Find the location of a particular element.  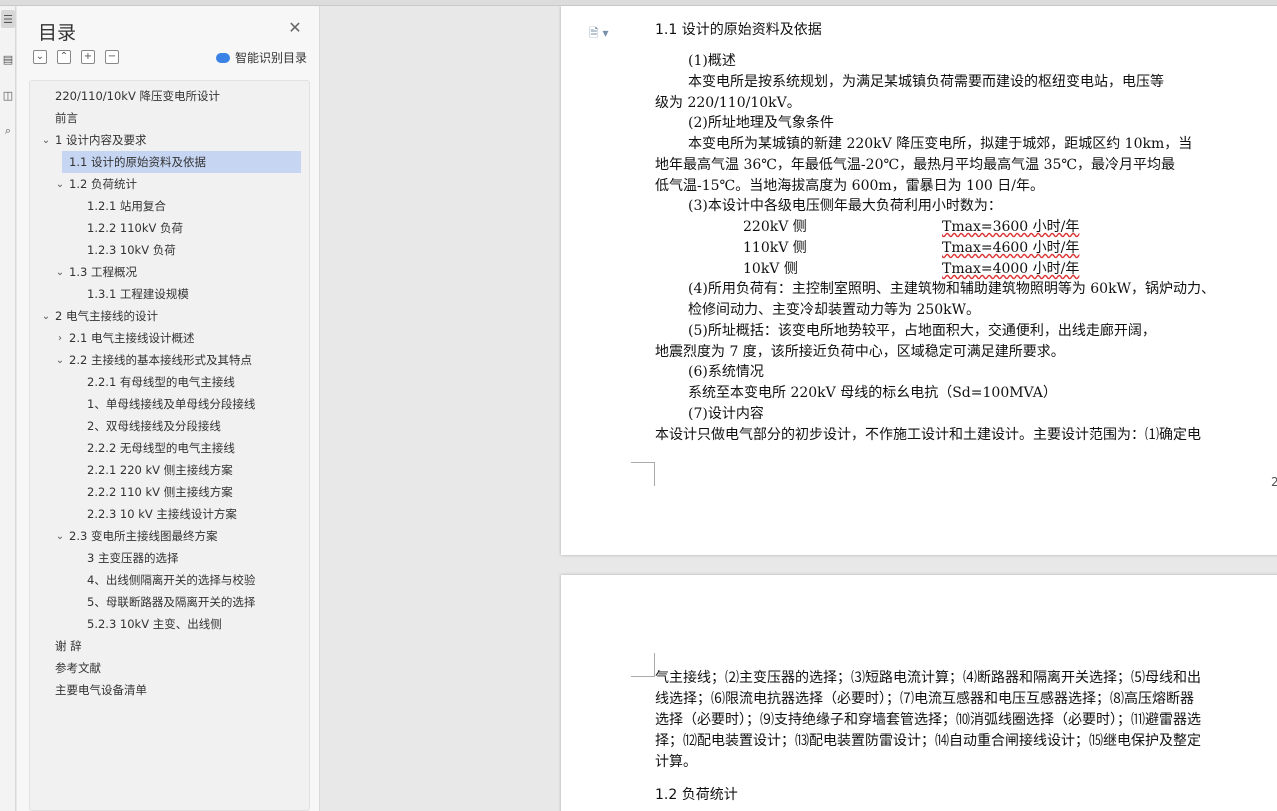

paragraph-line: 选择（必要时）；⑼支持绝缘子和穿墙套管选择；⑽消弧线圈选择（必要时）；⑾避雷器选 is located at coordinates (928, 720).